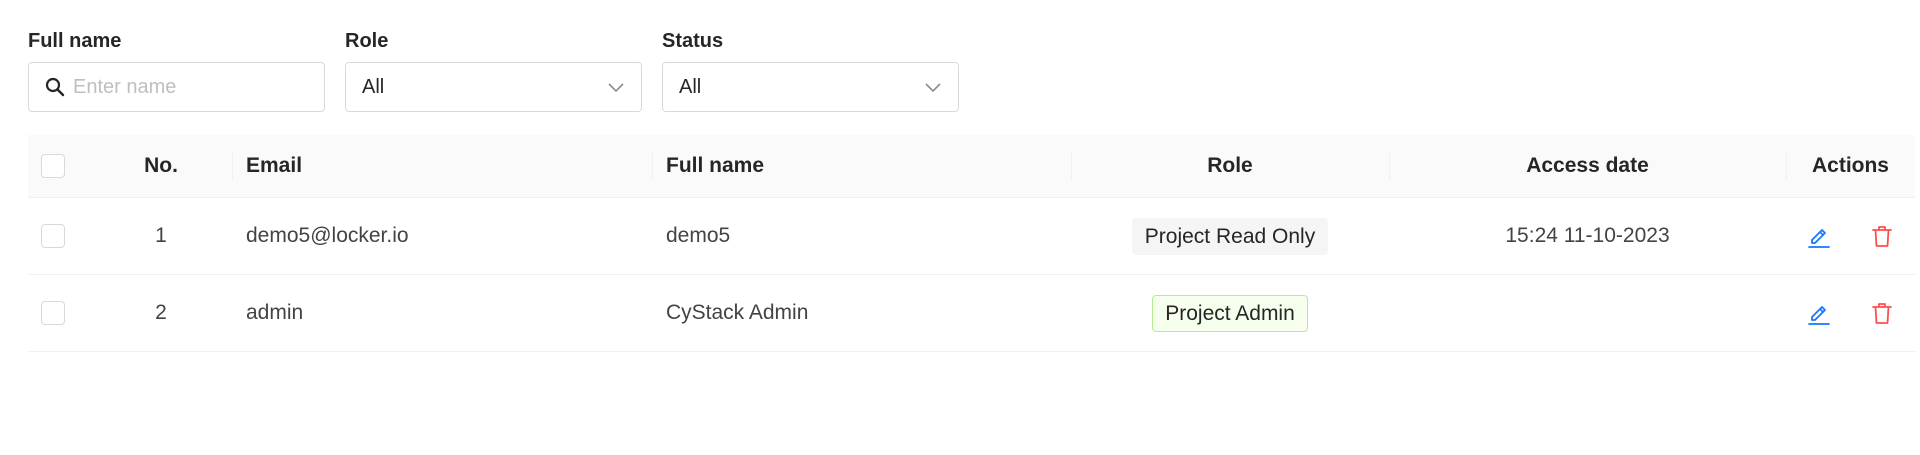  I want to click on select-all-cell, so click(59, 166).